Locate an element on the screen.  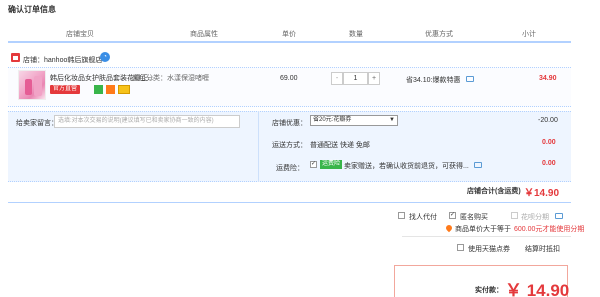
installment-label: 花呗分期 is located at coordinates (535, 217).